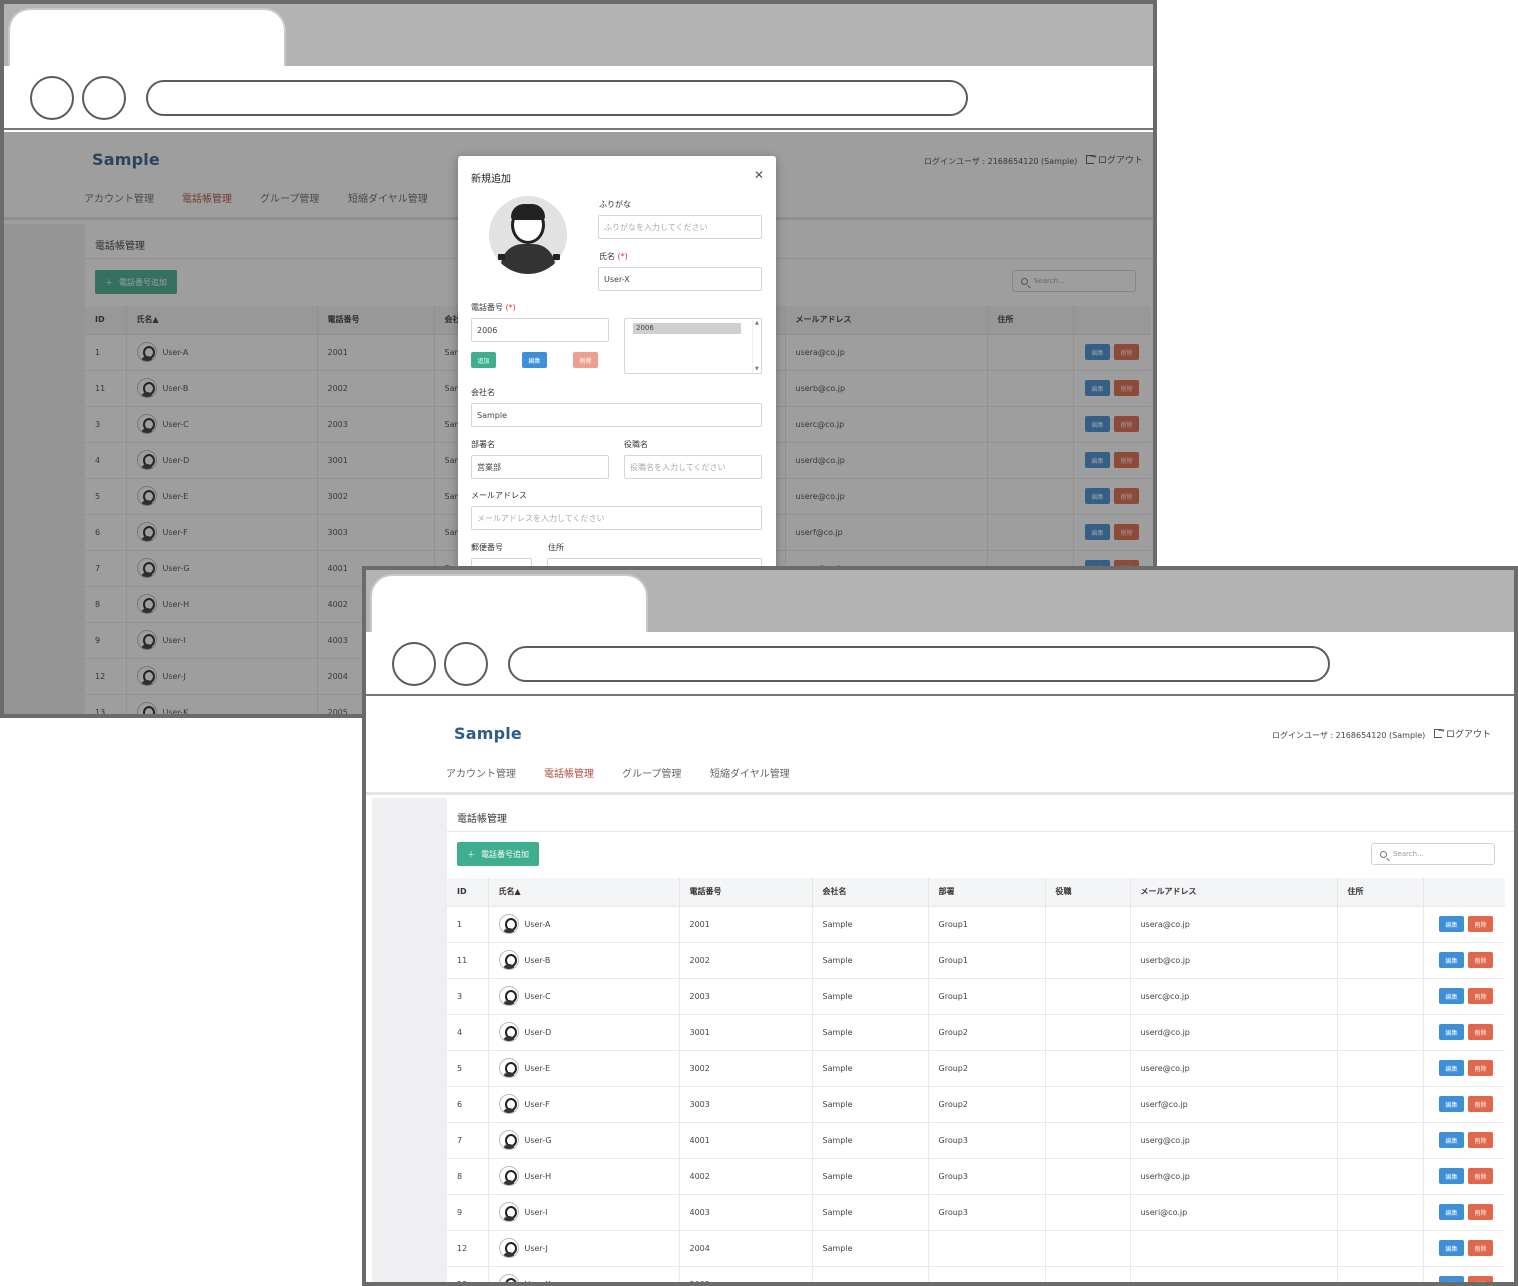 Image resolution: width=1518 pixels, height=1286 pixels. I want to click on name-cell: User-G, so click(584, 1139).